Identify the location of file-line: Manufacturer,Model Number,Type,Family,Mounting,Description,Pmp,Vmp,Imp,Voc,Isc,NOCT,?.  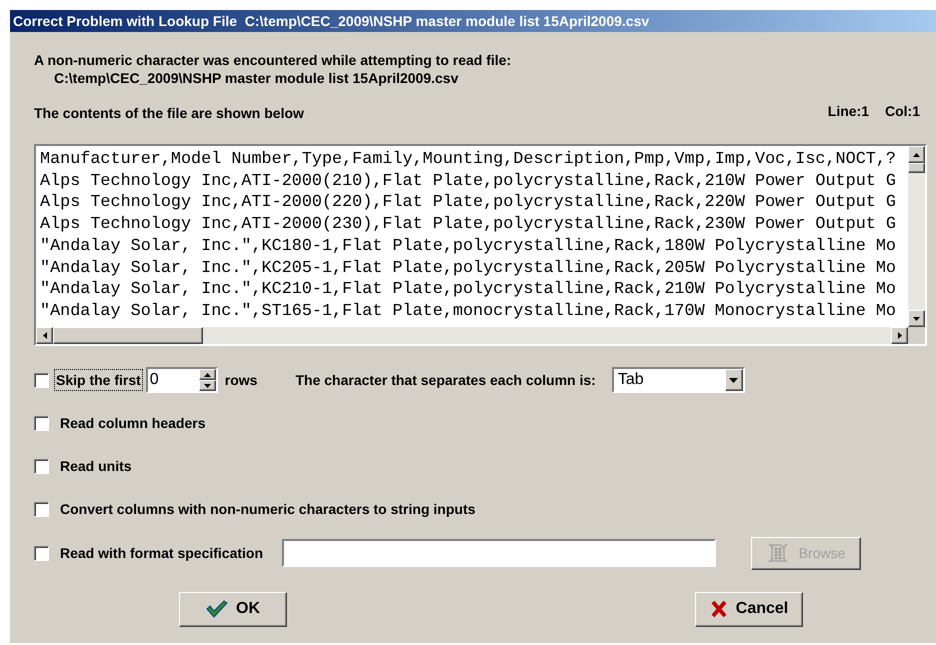
(468, 160).